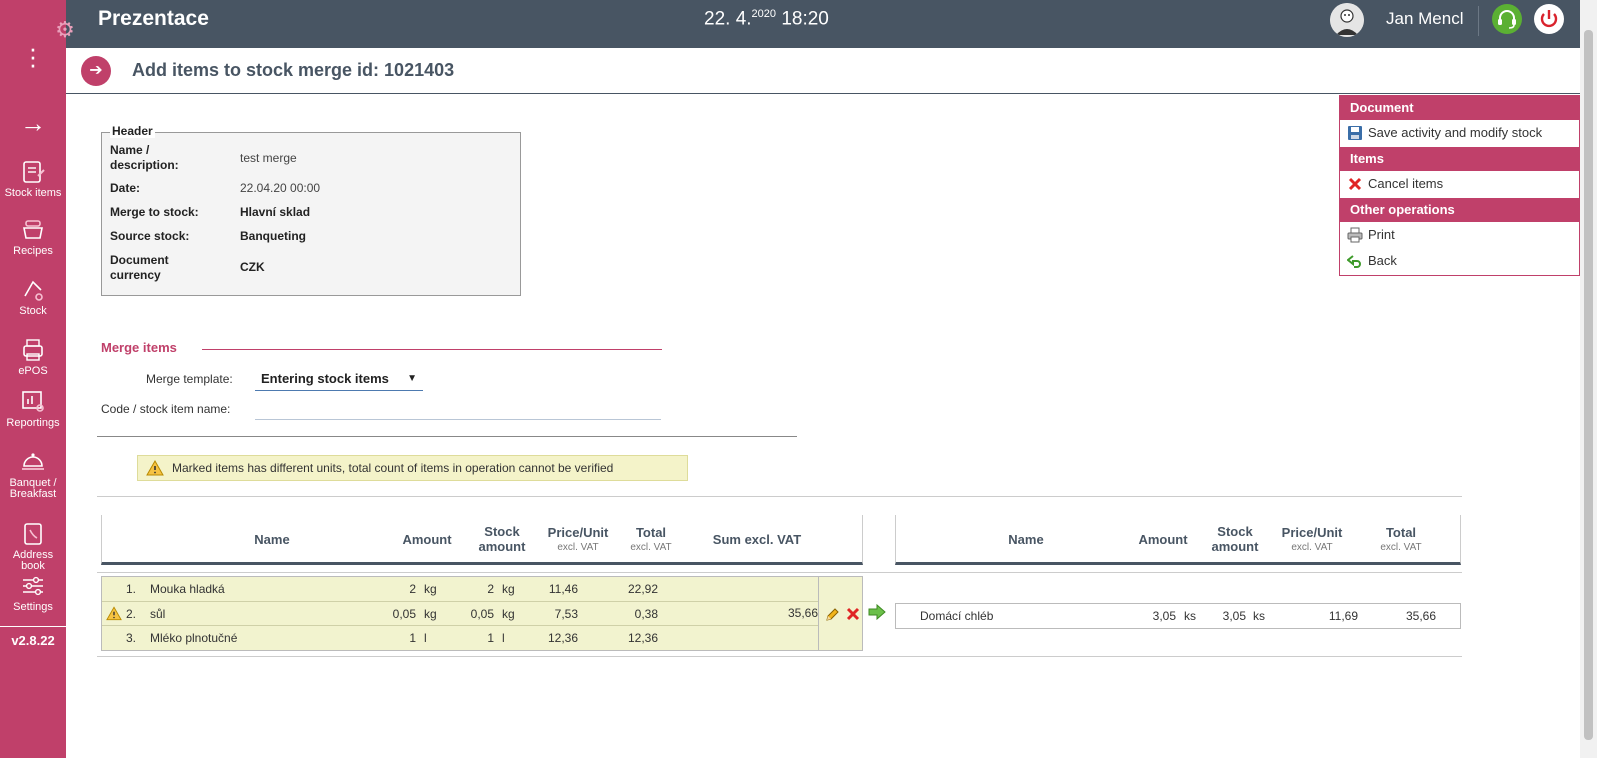 The width and height of the screenshot is (1597, 758). I want to click on row-stock-amount: 3,05, so click(1234, 616).